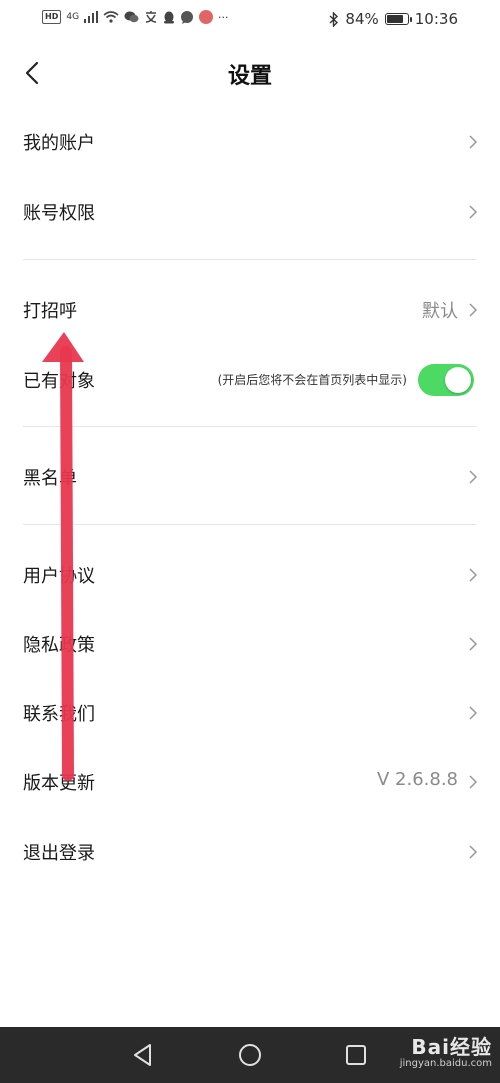 This screenshot has width=500, height=1083. I want to click on nav-recent-button, so click(356, 1055).